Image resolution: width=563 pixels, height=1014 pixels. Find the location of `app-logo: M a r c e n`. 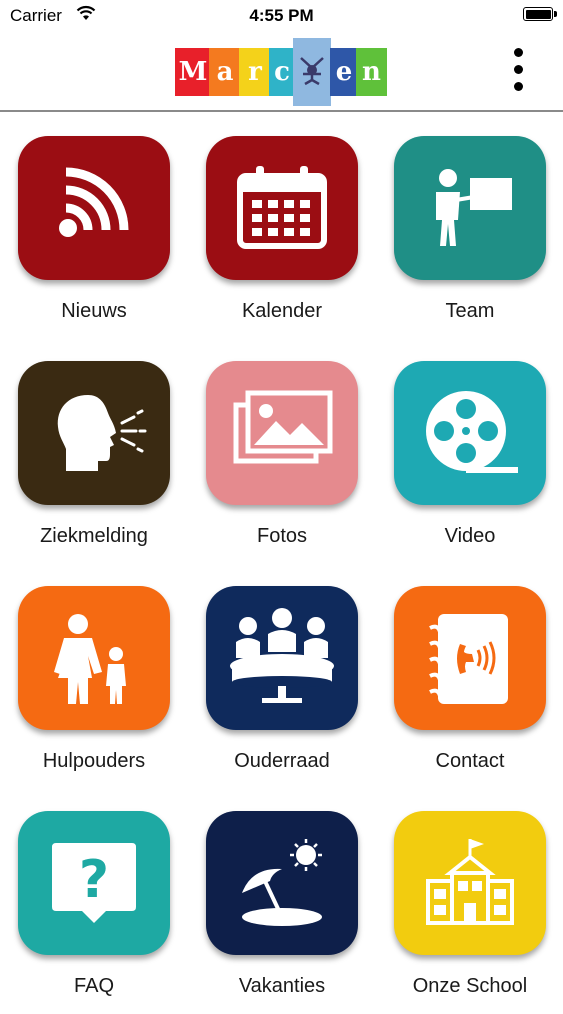

app-logo: M a r c e n is located at coordinates (281, 72).